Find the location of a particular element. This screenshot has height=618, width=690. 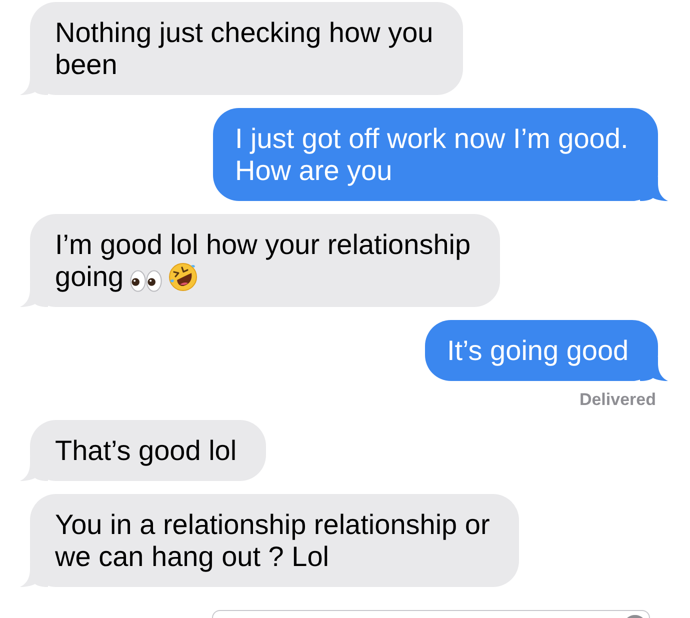

round-button-icon is located at coordinates (635, 616).